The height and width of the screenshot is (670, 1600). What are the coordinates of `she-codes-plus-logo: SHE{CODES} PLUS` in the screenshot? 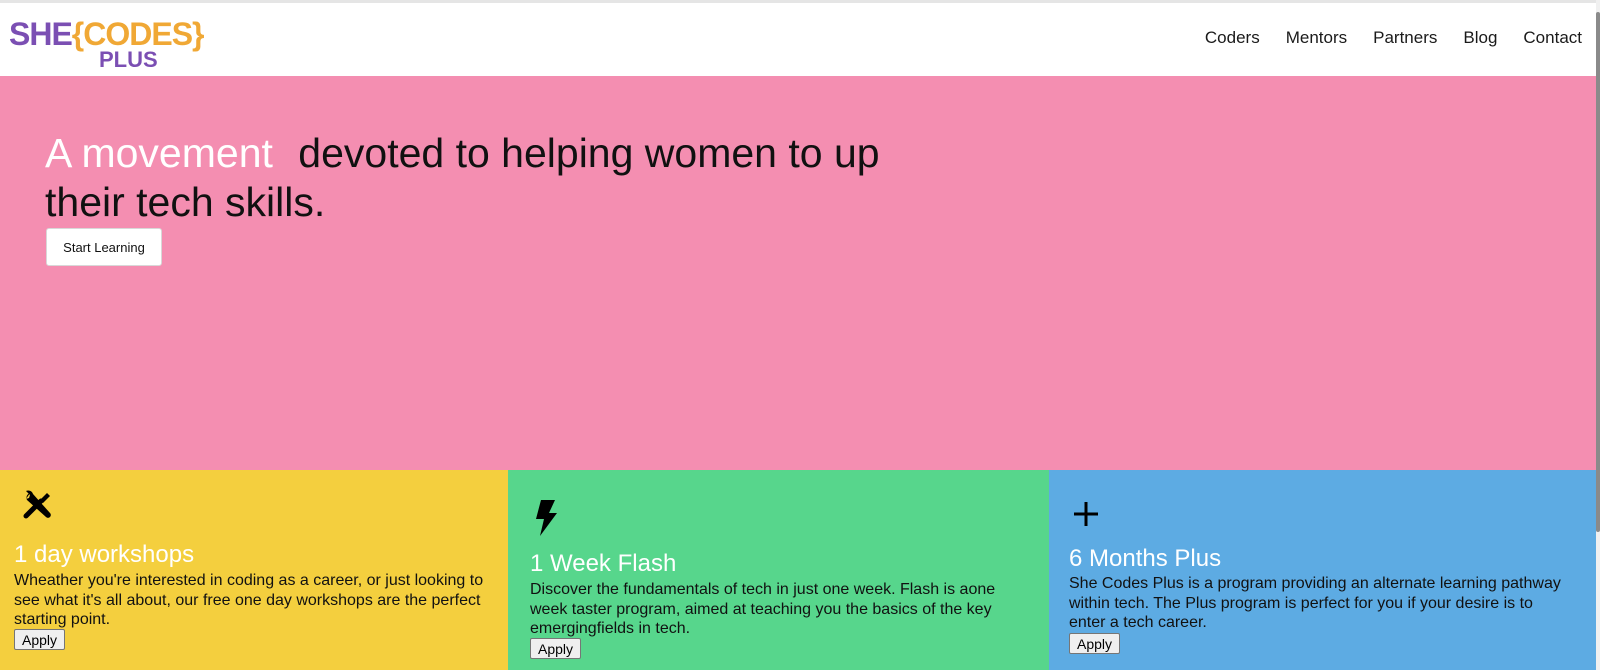 It's located at (106, 47).